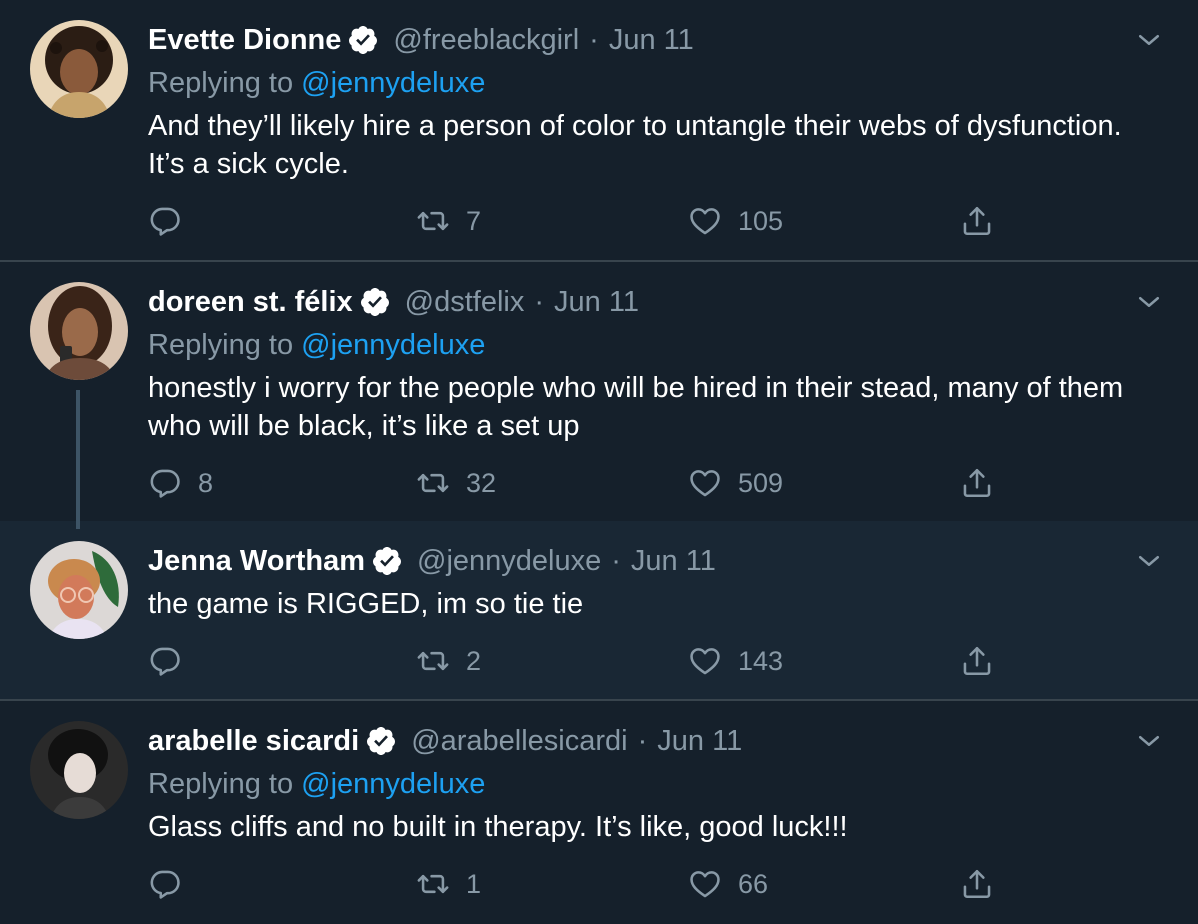 The image size is (1198, 924). Describe the element at coordinates (366, 604) in the screenshot. I see `tweet-text: the game is RIGGED, im so tie tie` at that location.